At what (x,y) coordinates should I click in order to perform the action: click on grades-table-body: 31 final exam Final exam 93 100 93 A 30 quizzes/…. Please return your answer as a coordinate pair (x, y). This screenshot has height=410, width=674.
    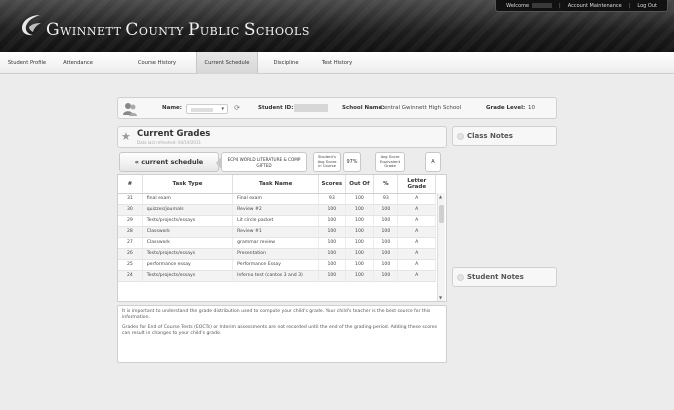
    Looking at the image, I should click on (277, 237).